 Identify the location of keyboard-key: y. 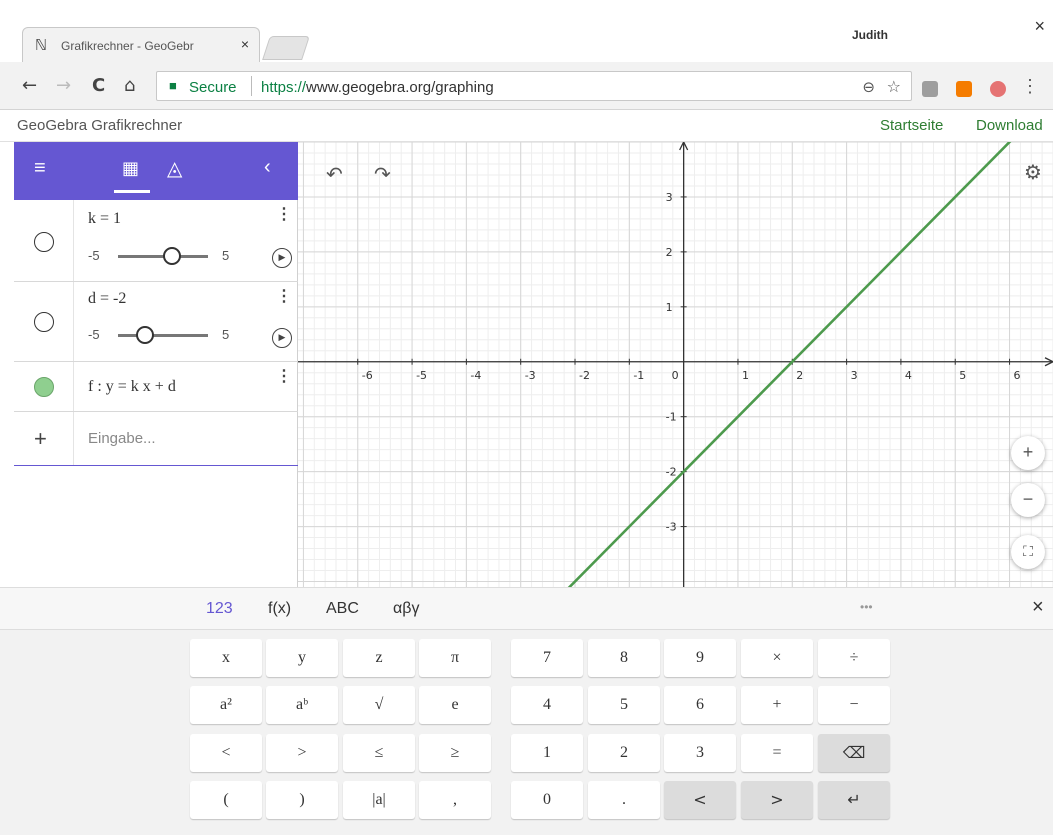
(302, 658).